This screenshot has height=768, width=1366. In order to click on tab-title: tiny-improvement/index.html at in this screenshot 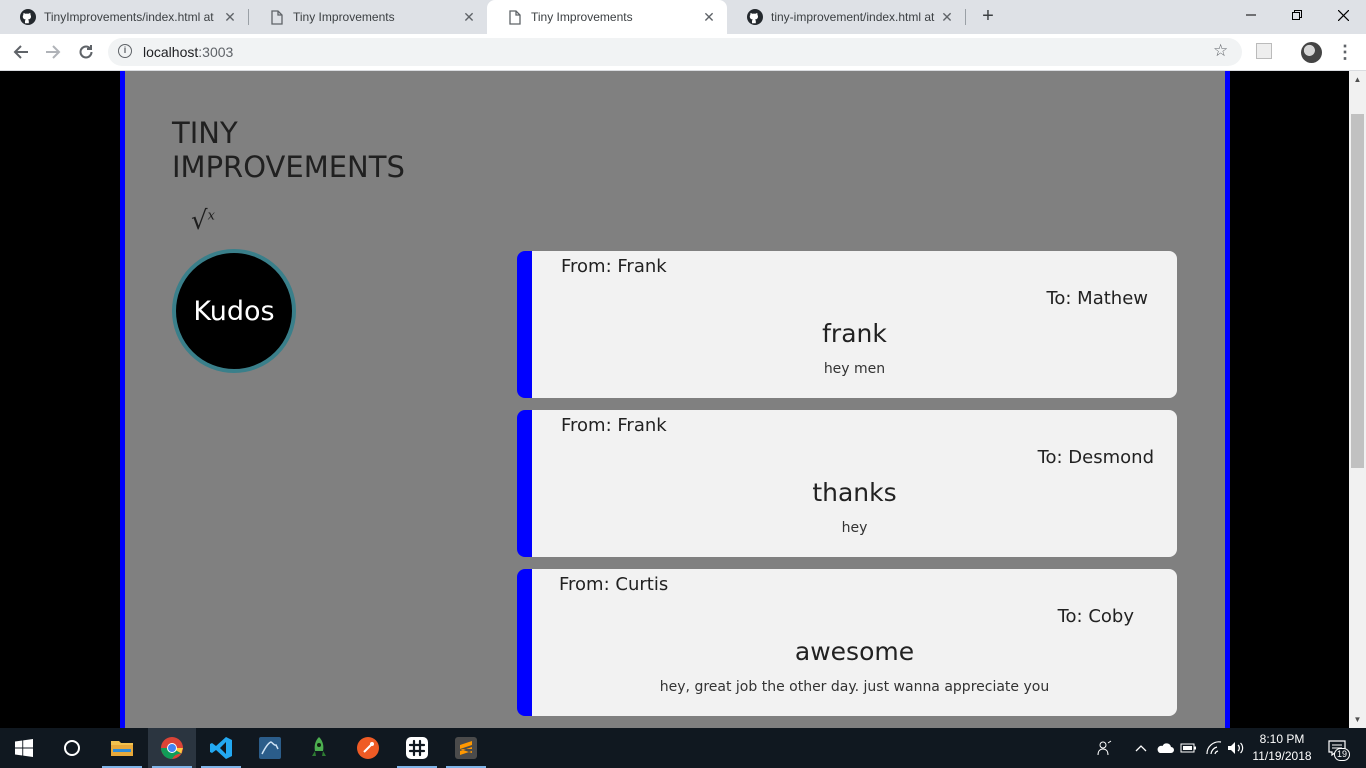, I will do `click(853, 17)`.